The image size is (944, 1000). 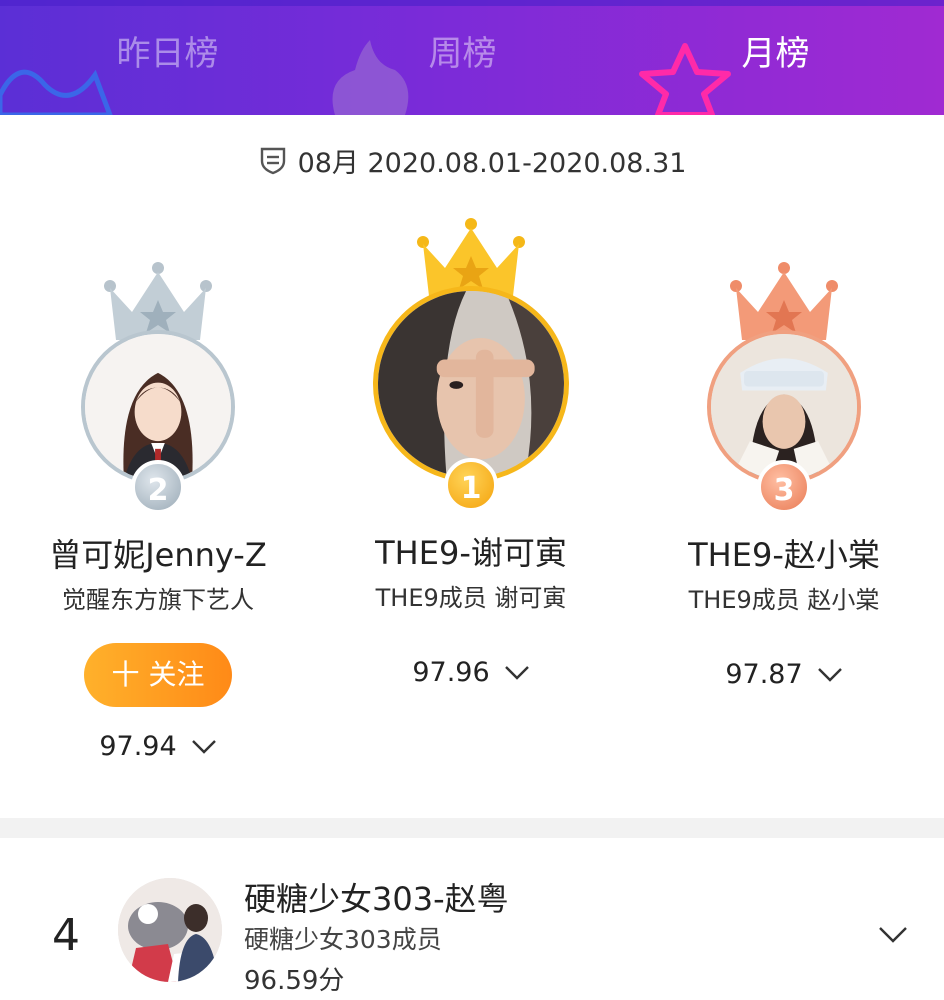 I want to click on score-value: 97.87, so click(x=764, y=674).